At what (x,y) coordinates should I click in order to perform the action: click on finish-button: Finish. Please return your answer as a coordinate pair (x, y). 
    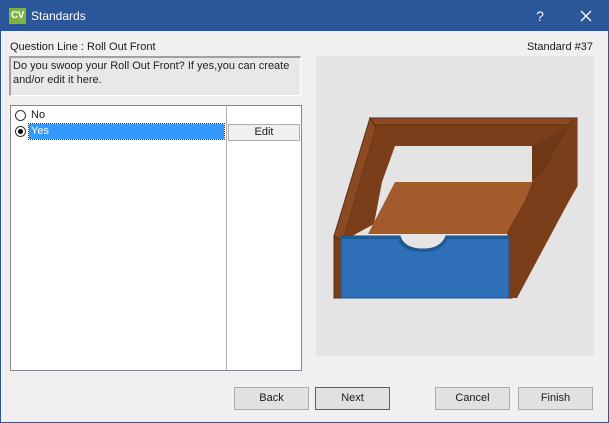
    Looking at the image, I should click on (555, 398).